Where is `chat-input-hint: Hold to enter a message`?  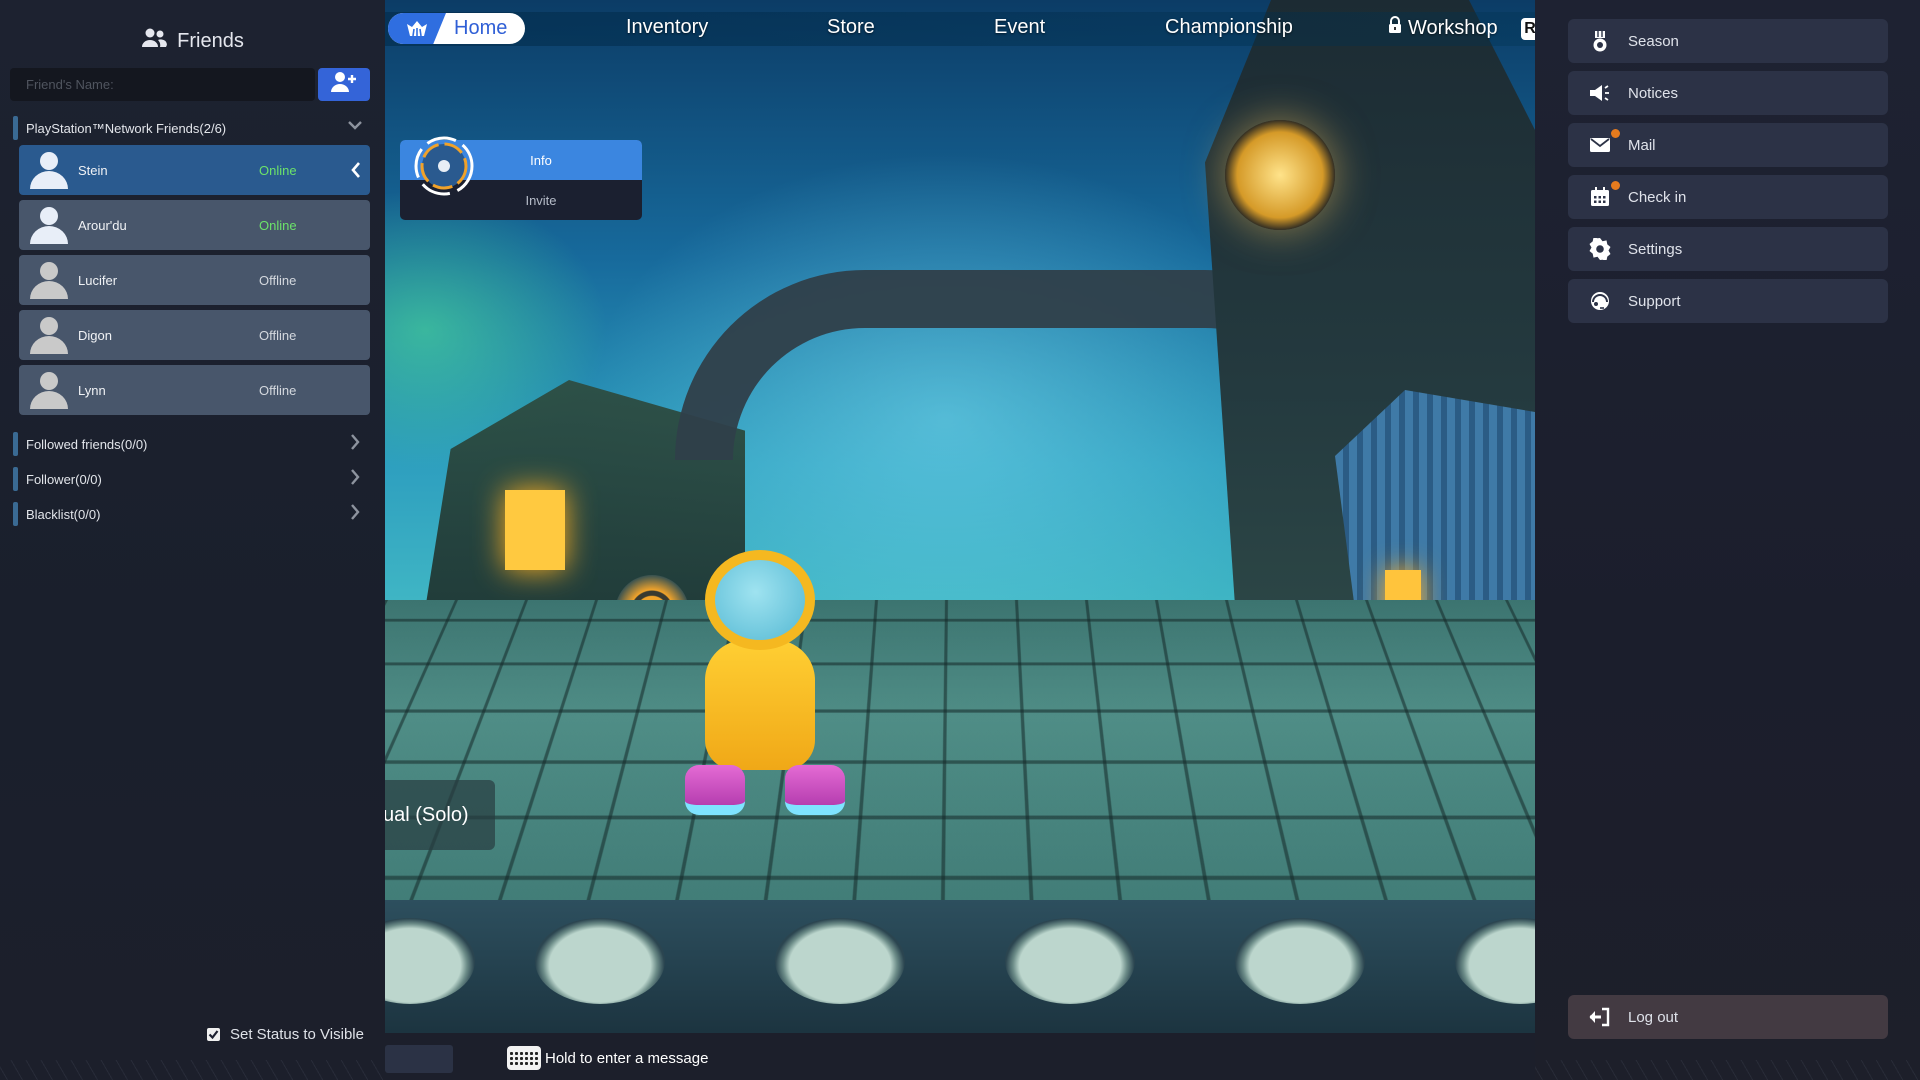 chat-input-hint: Hold to enter a message is located at coordinates (607, 1058).